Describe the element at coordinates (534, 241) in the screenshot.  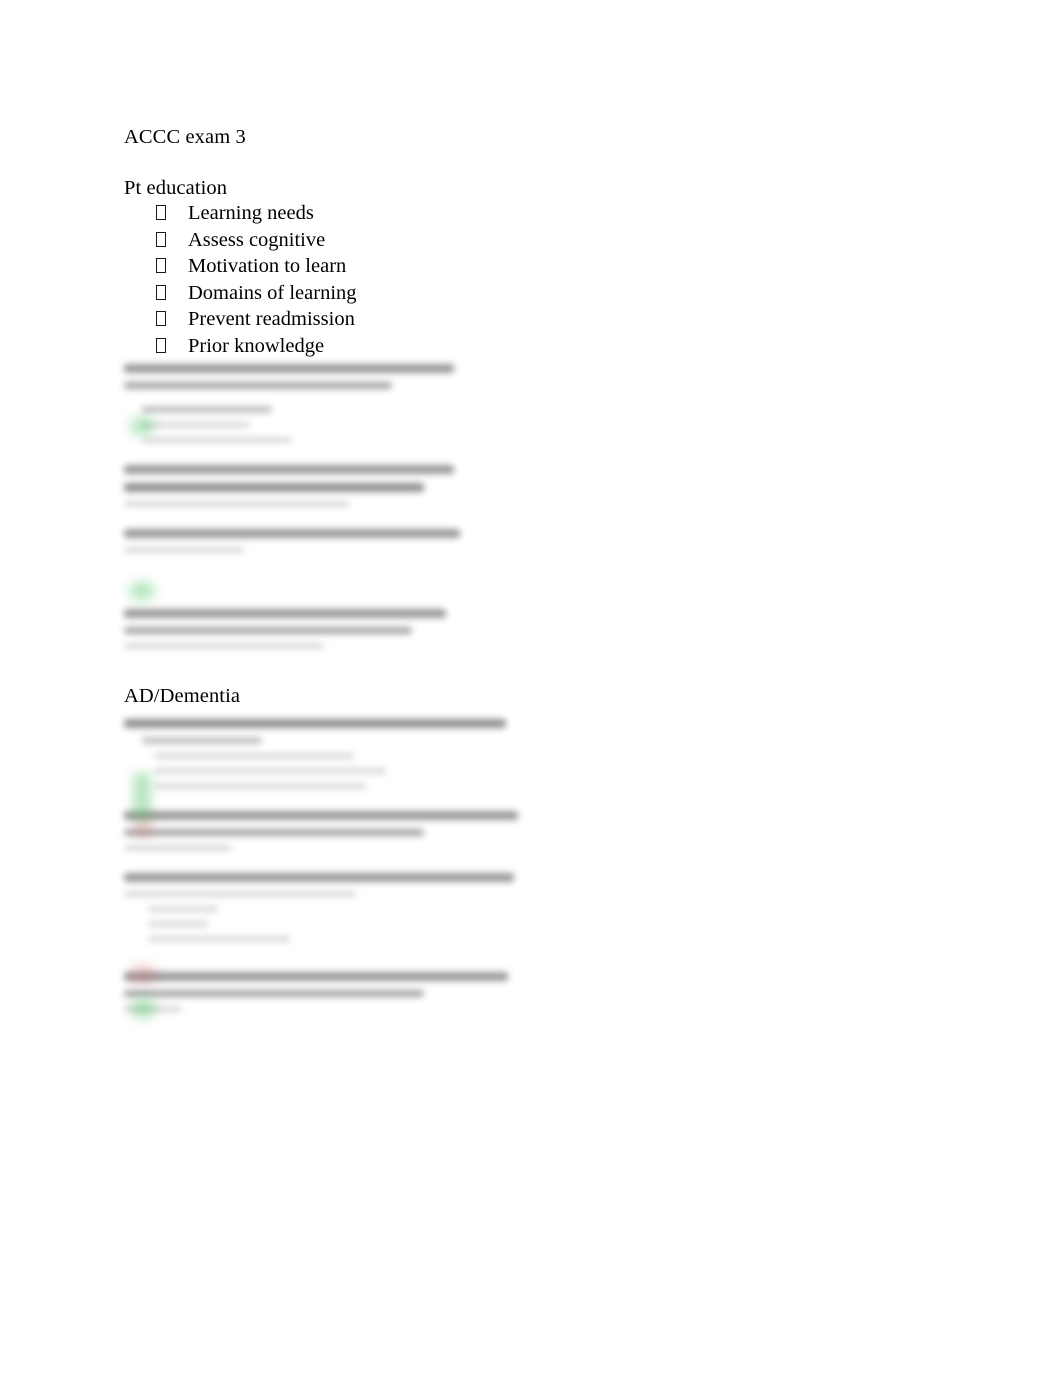
I see `list-item: Assess cognitive` at that location.